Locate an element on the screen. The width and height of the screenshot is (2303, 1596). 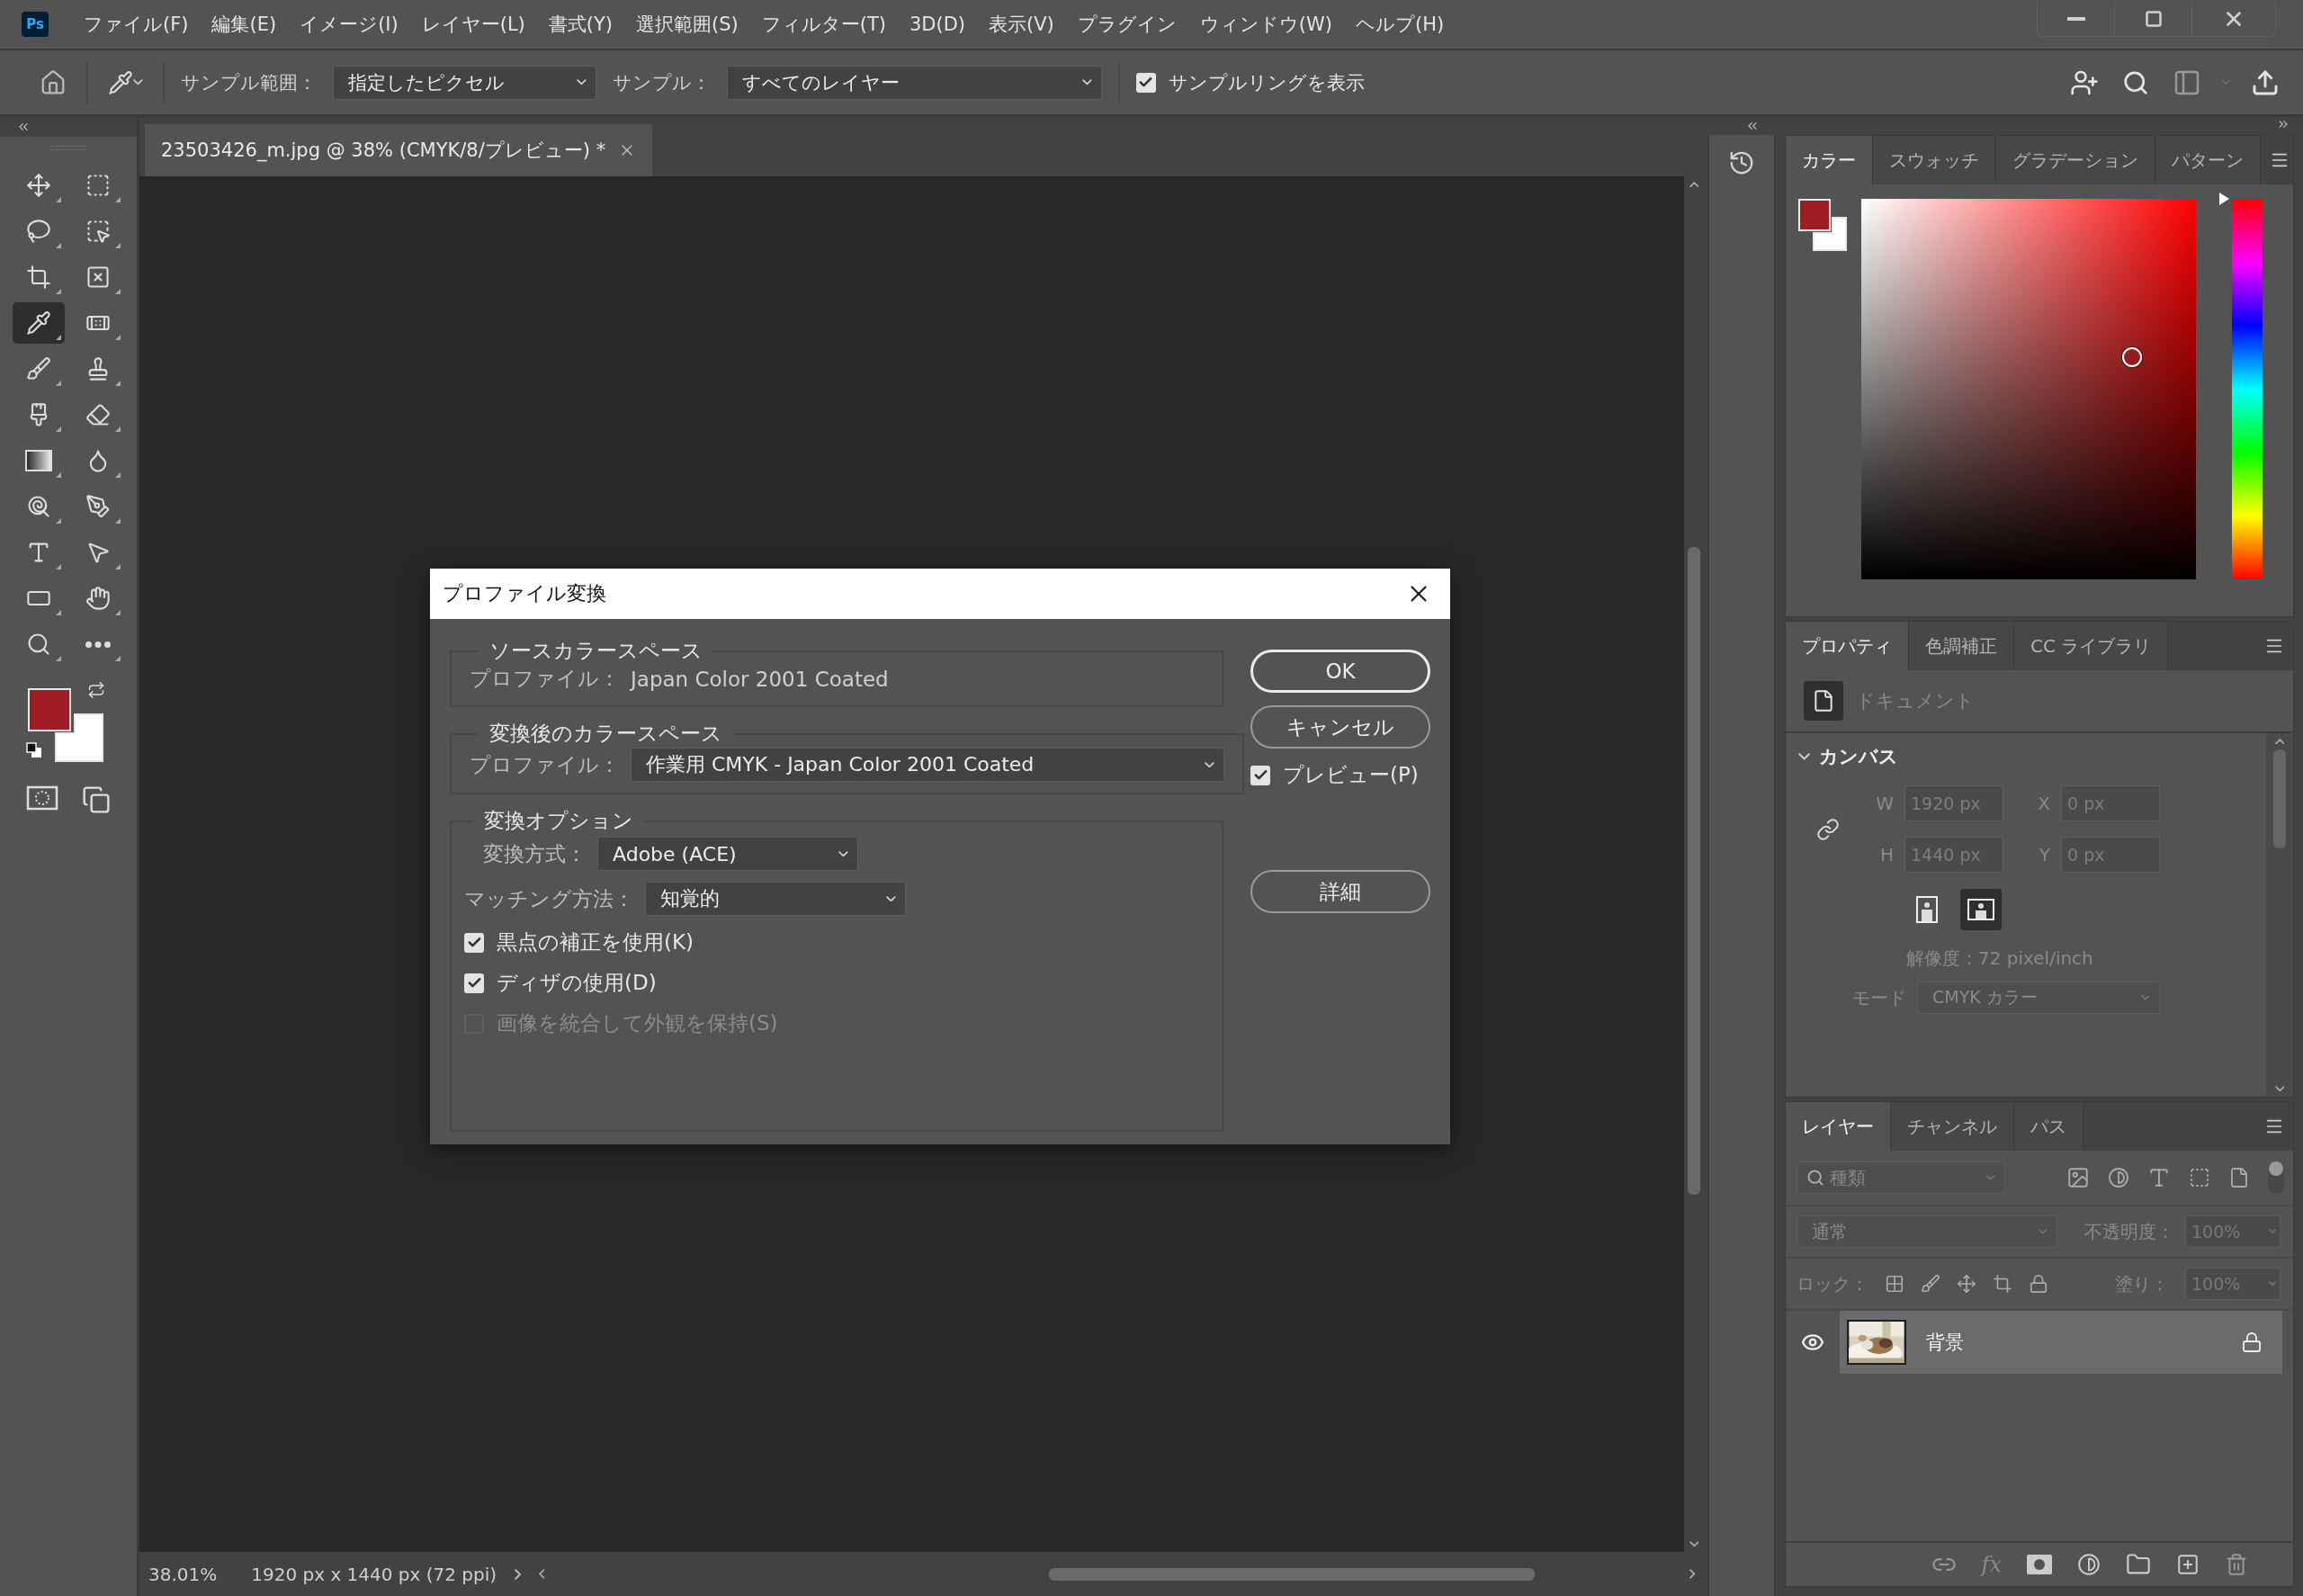
horizontal-scrollbar is located at coordinates (1117, 1574).